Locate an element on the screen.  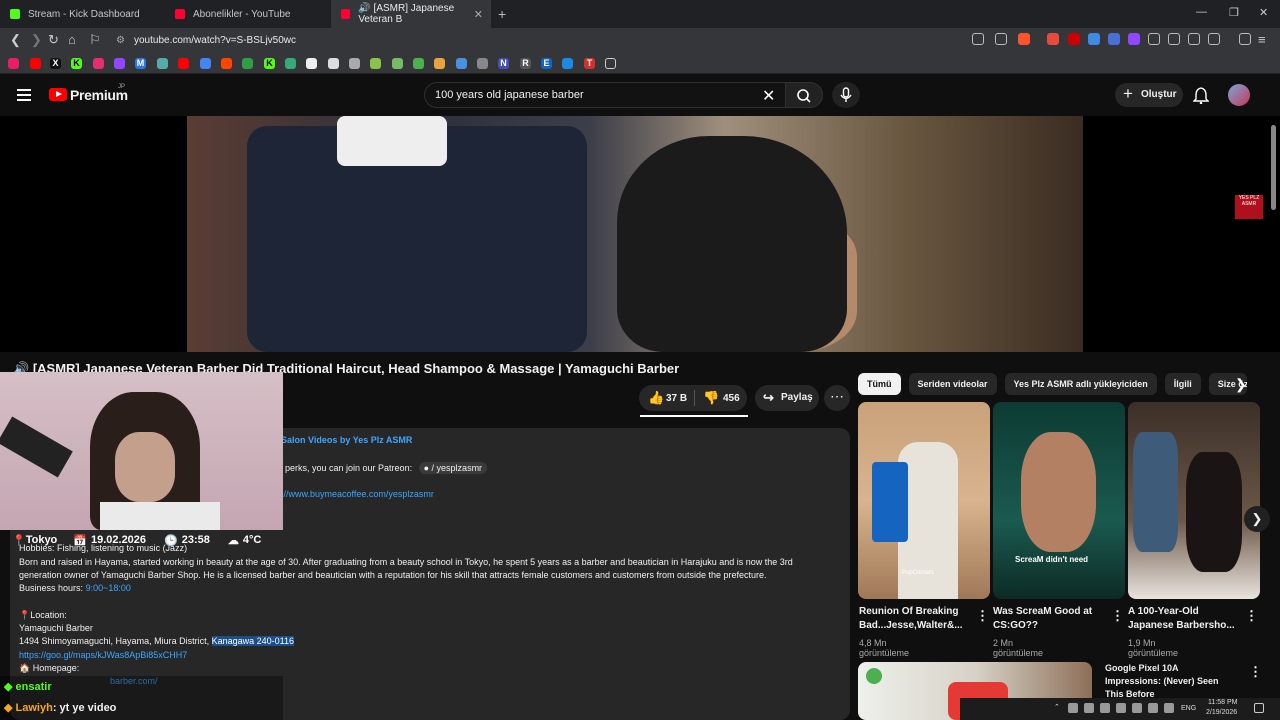
cast-icon is located at coordinates (978, 39).